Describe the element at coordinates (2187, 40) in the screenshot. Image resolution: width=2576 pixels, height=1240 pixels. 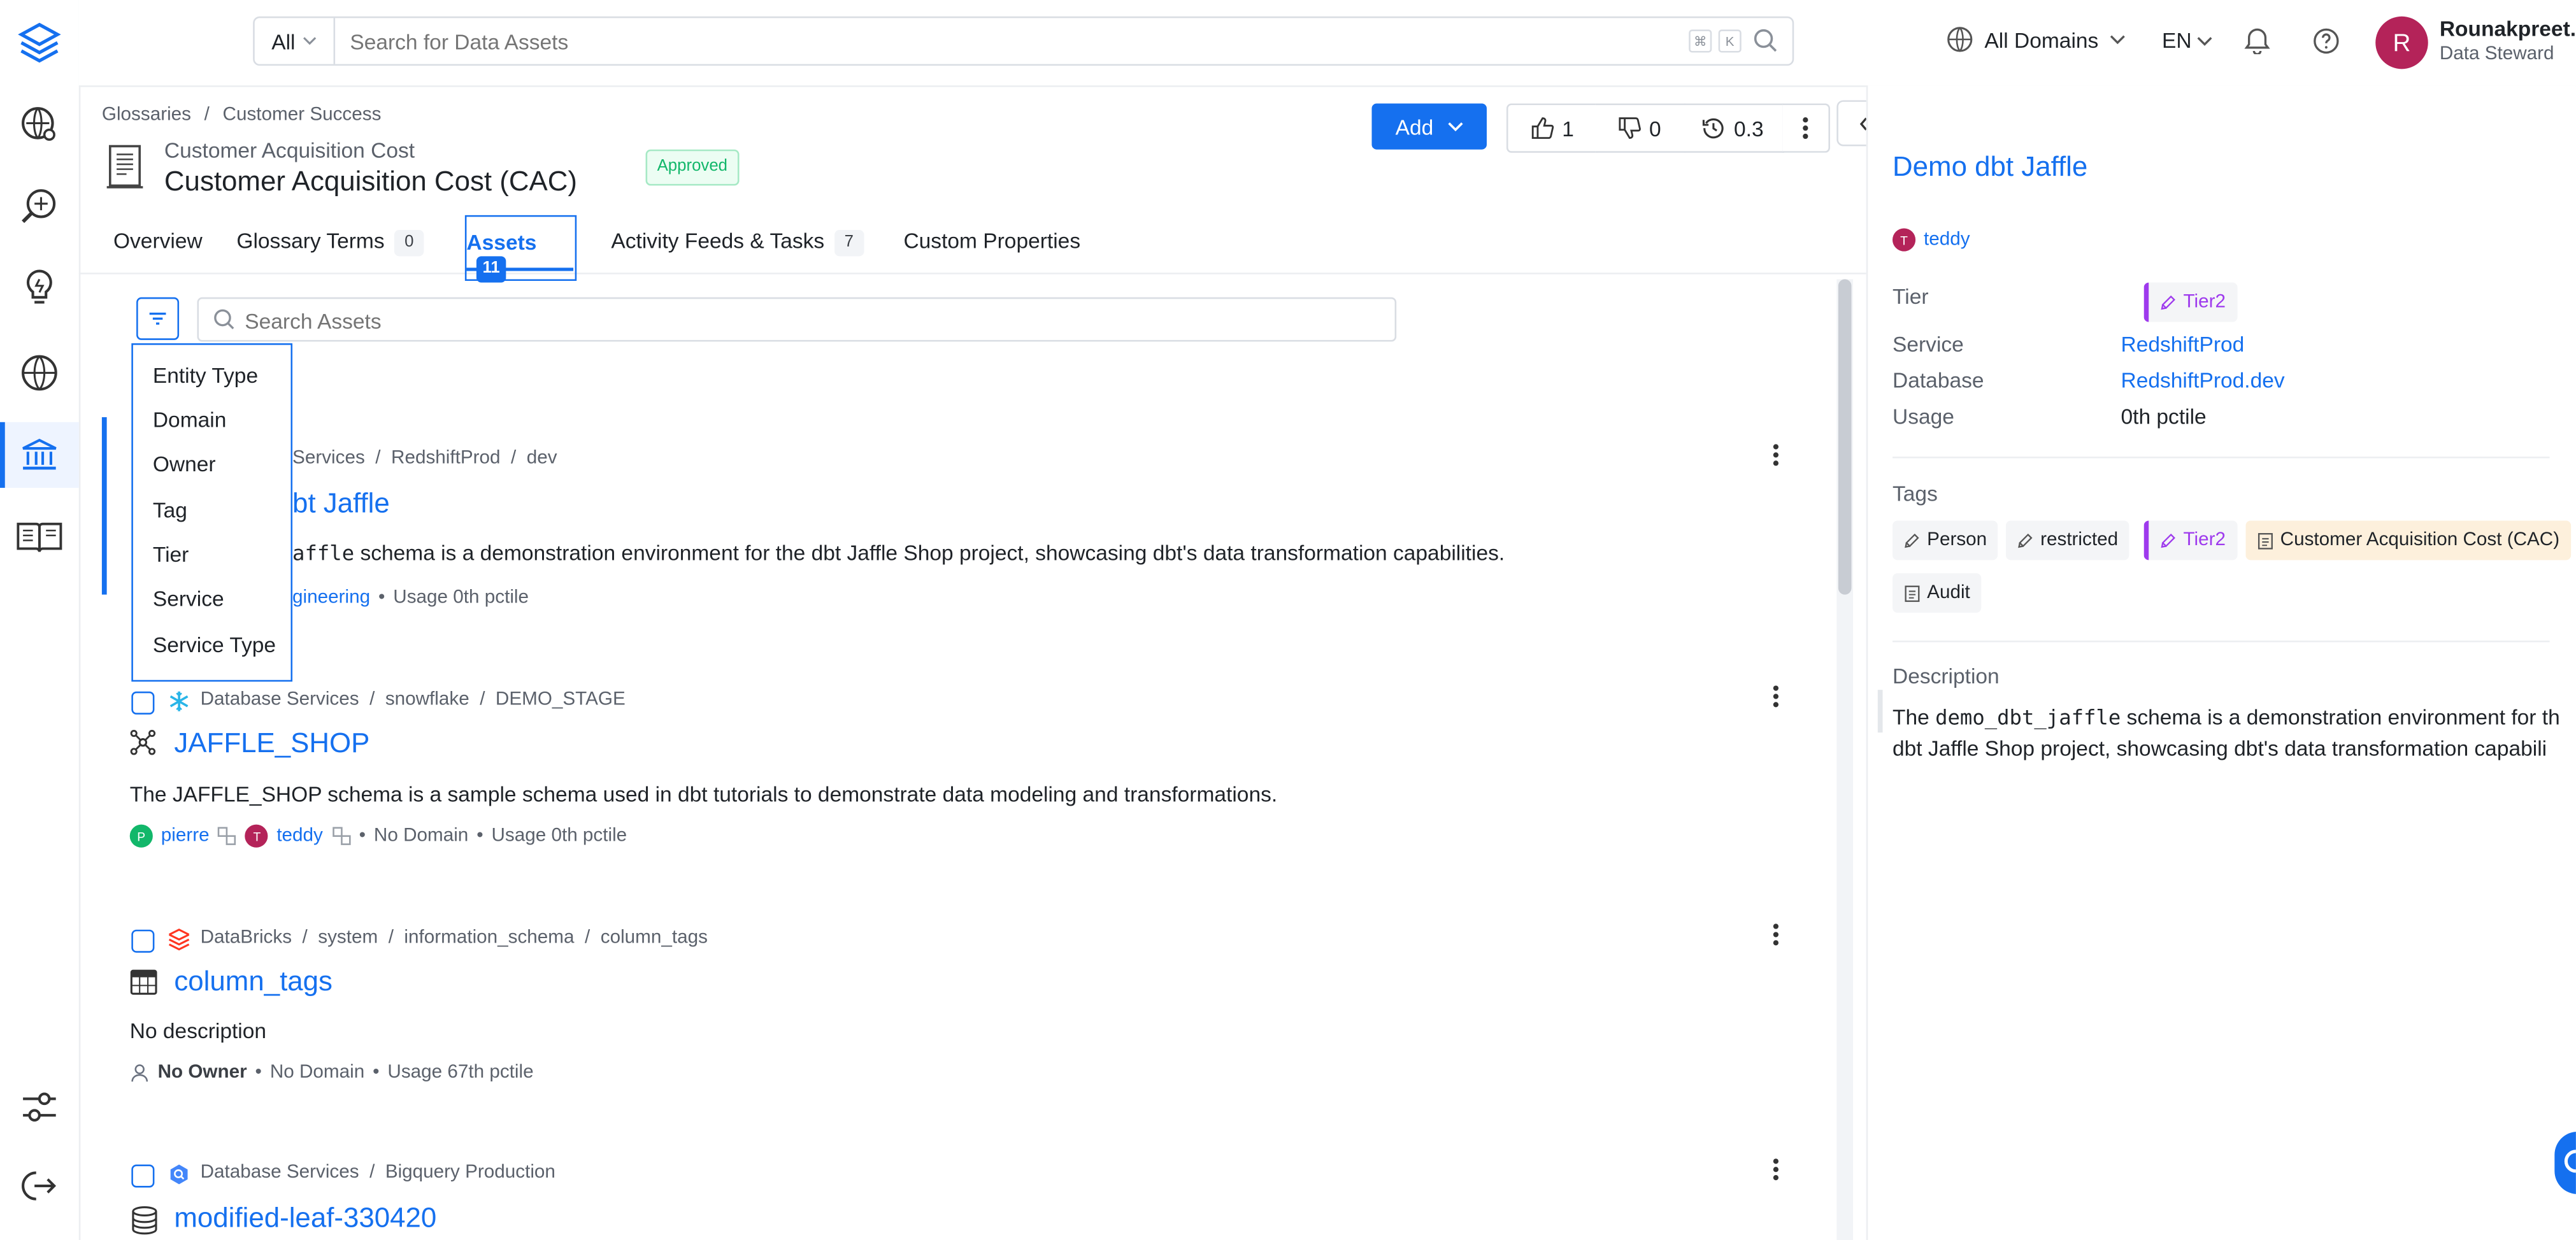
I see `language-selector: EN` at that location.